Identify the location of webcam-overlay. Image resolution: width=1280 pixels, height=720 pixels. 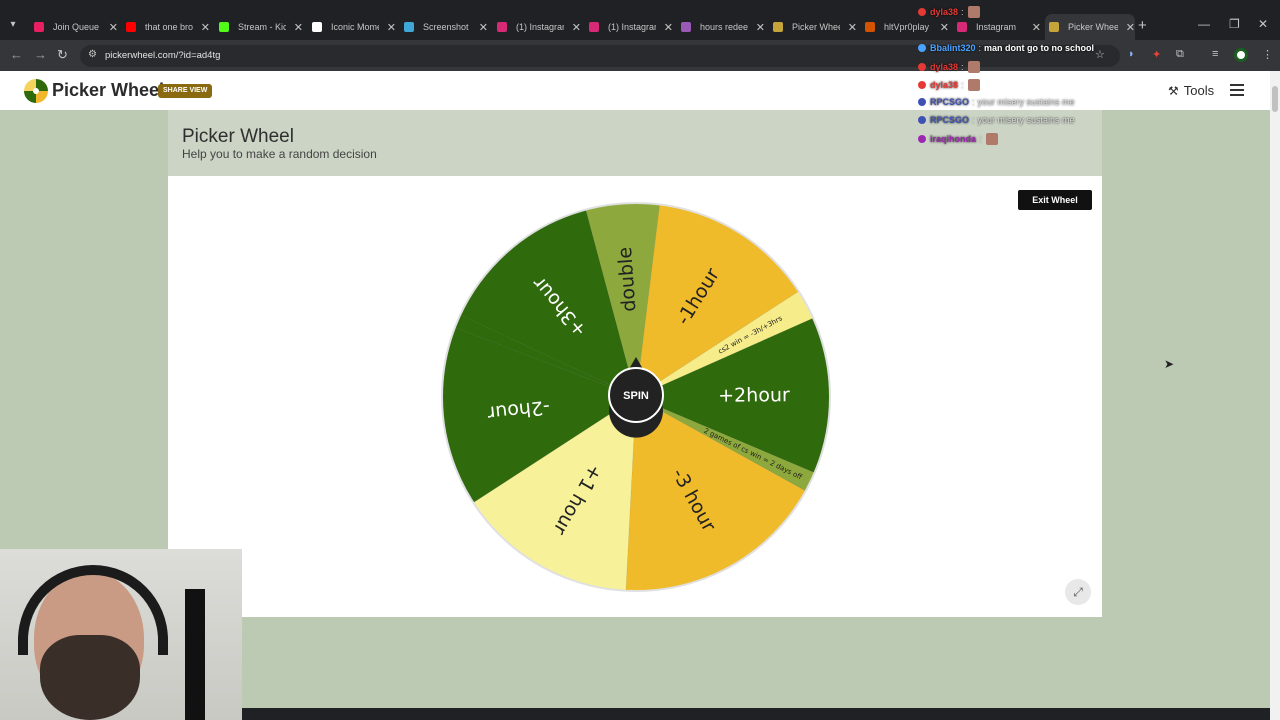
(121, 634).